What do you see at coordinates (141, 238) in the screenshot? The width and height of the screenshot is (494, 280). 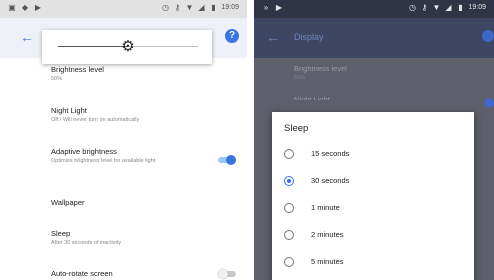 I see `setting-sleep: Sleep After 30 seconds of inactivity` at bounding box center [141, 238].